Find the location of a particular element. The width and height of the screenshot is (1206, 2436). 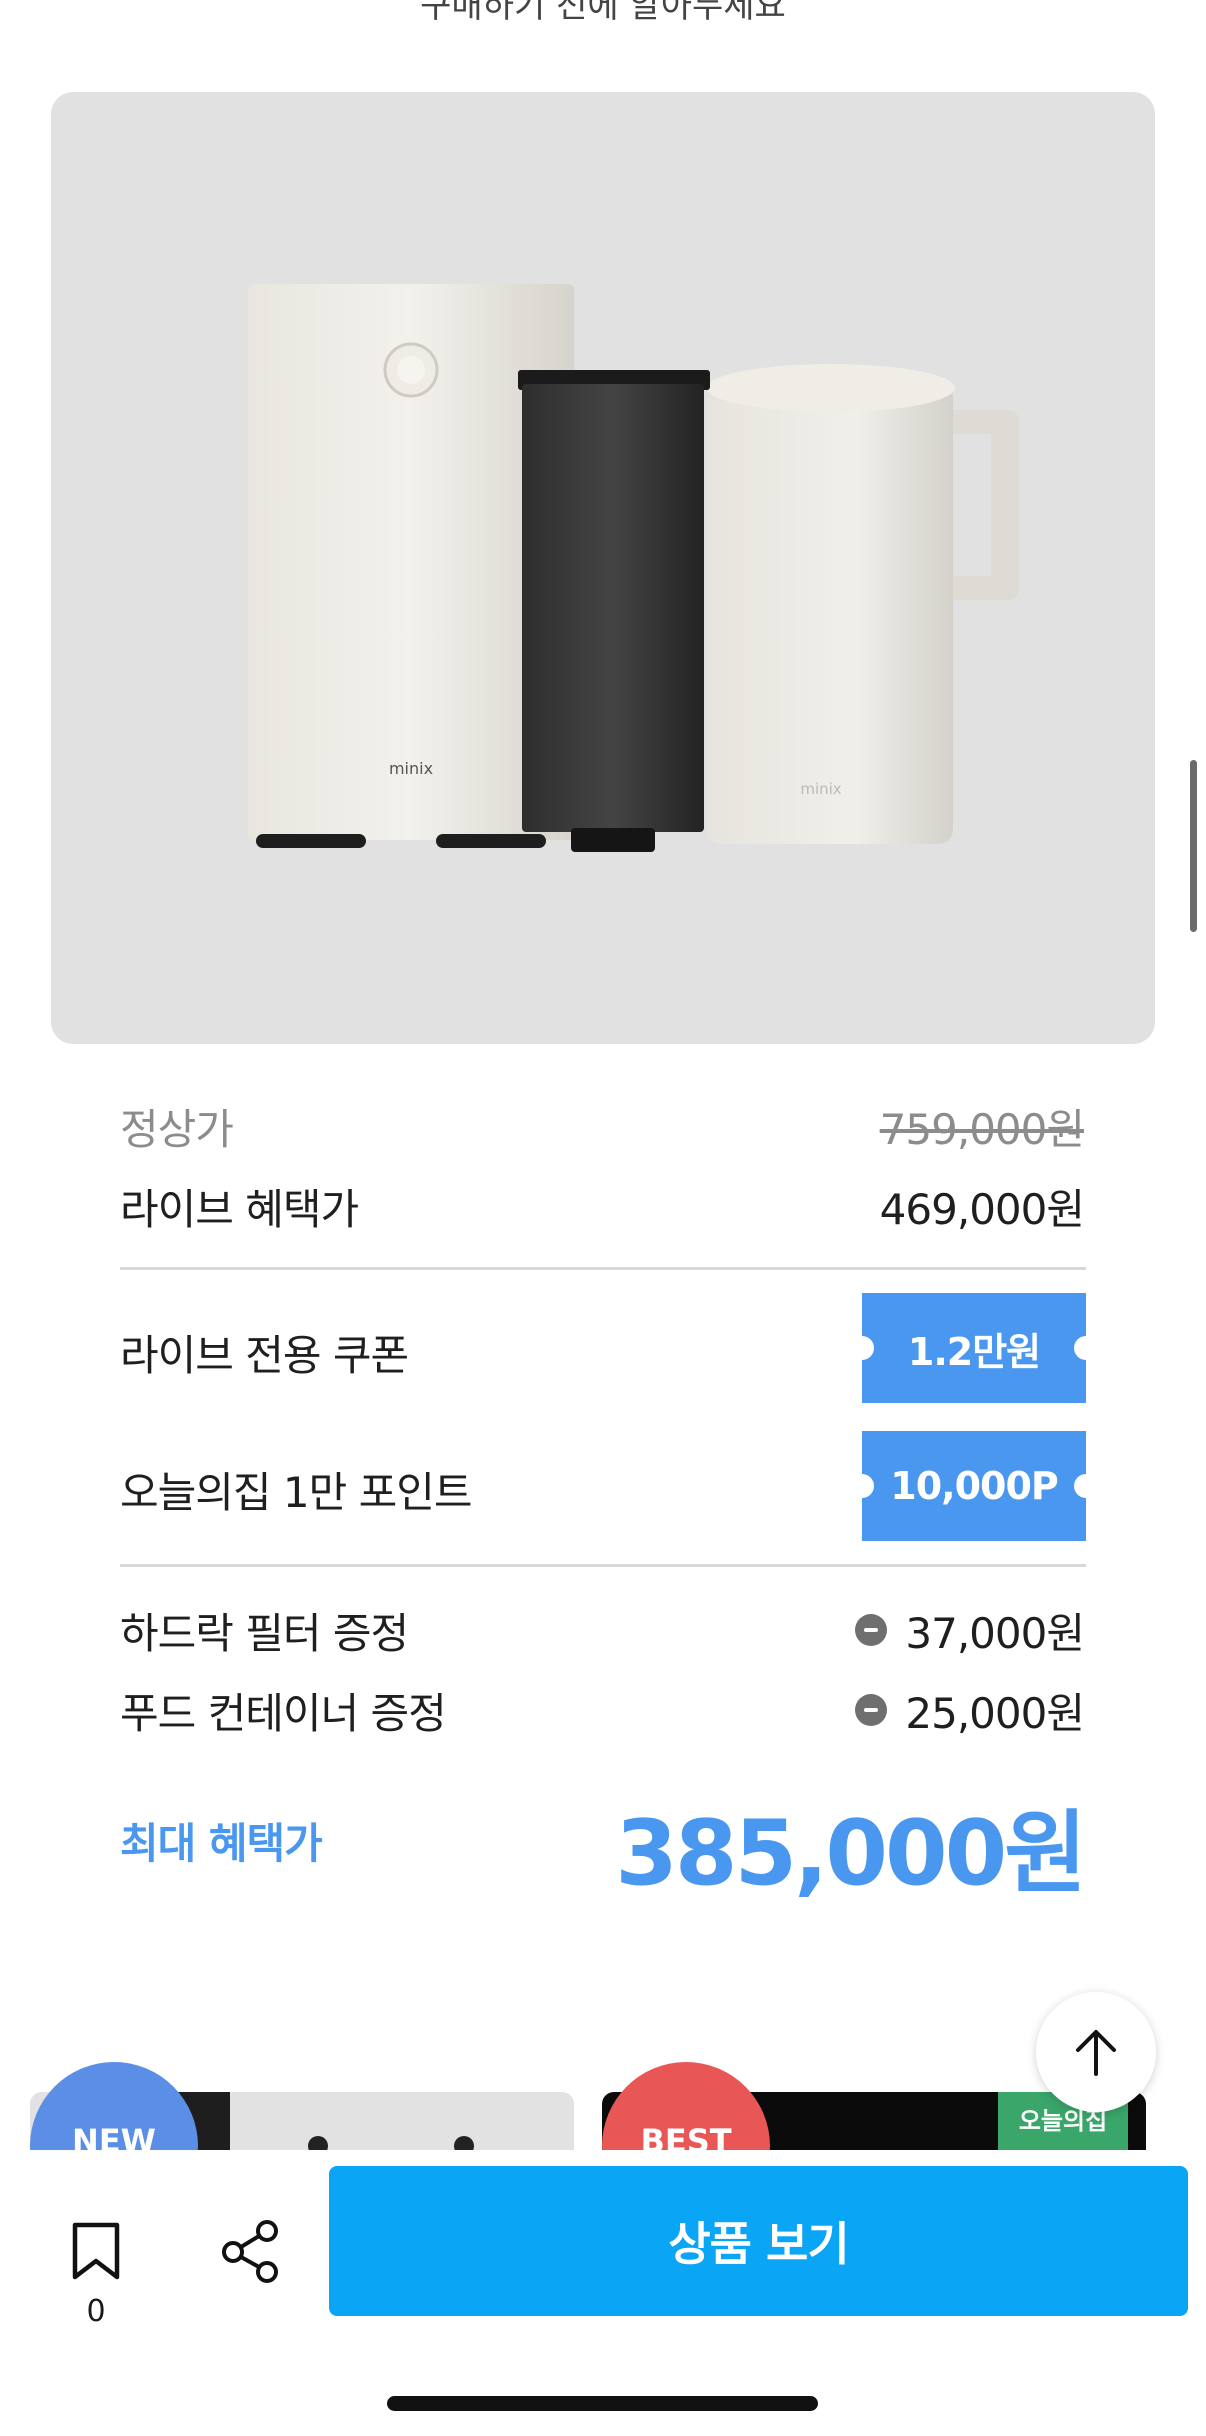

gift-row-filter: 하드락 필터 증정 37,000원 is located at coordinates (602, 1630).